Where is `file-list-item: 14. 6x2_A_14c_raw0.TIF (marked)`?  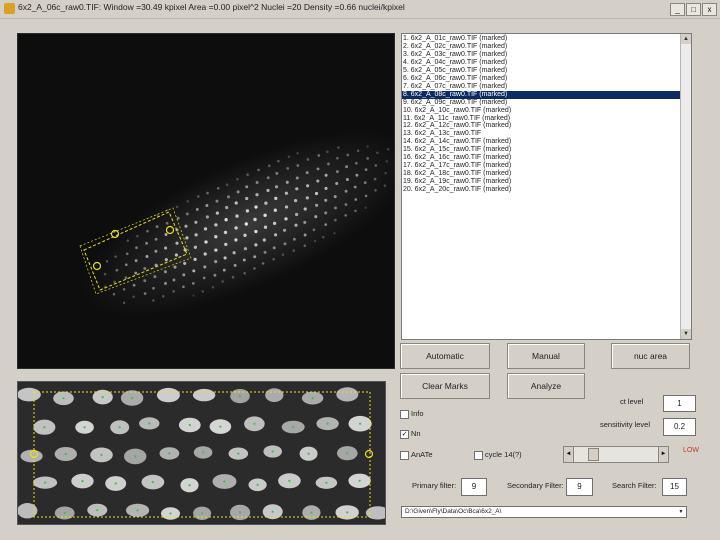
file-list-item: 14. 6x2_A_14c_raw0.TIF (marked) is located at coordinates (541, 142).